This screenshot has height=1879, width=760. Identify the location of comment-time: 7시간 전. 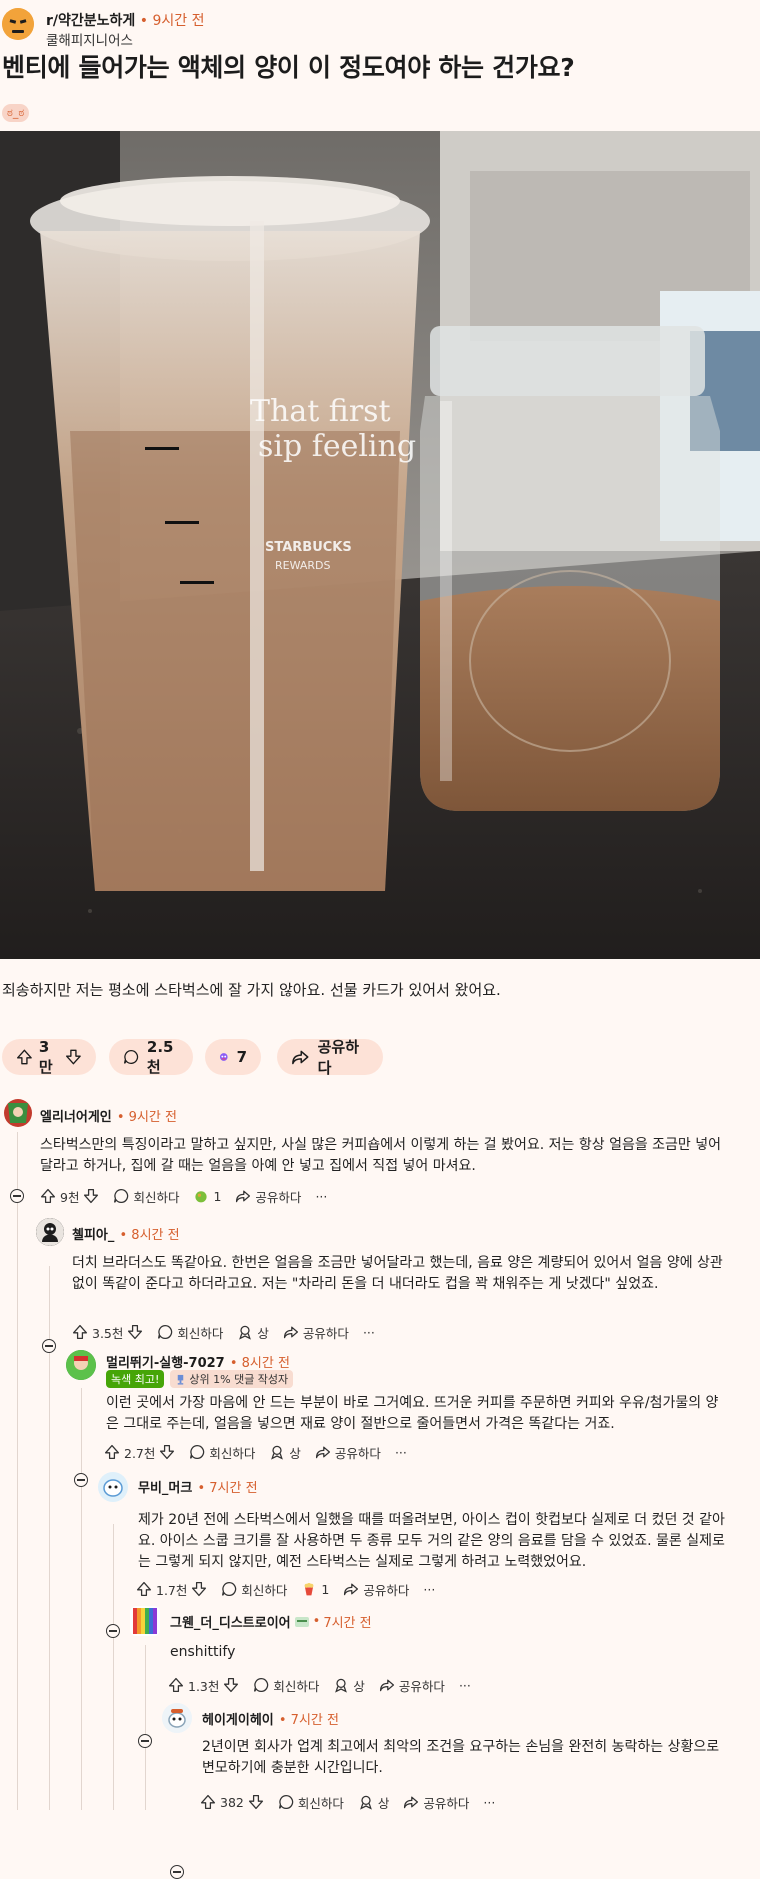
(347, 1623).